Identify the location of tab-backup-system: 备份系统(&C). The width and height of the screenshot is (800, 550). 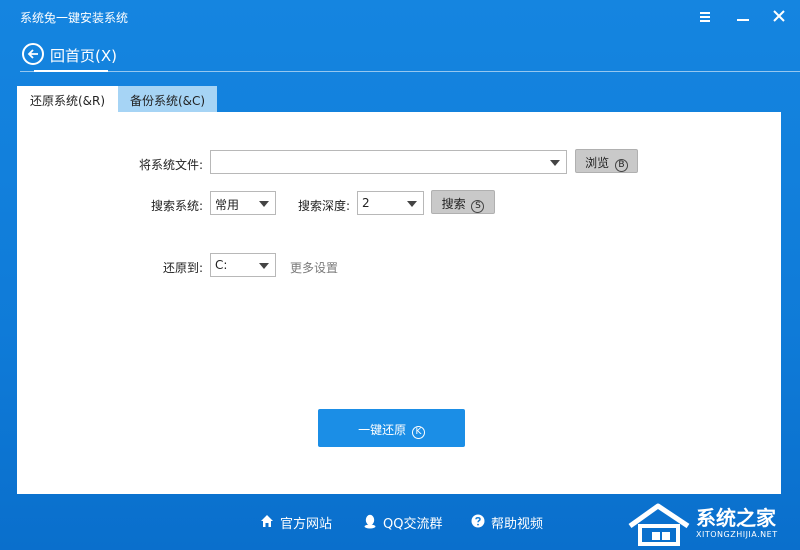
(167, 99).